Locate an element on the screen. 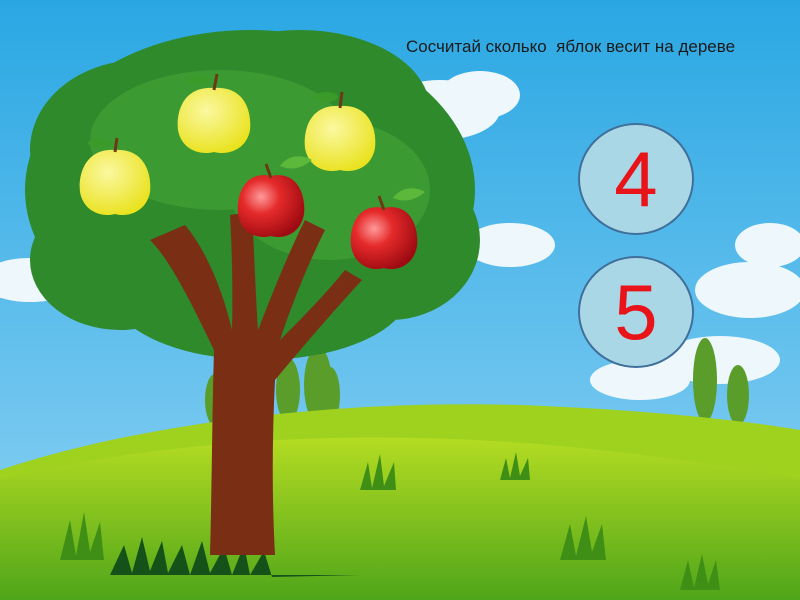 The image size is (800, 600). answer-option-4: 4 is located at coordinates (636, 179).